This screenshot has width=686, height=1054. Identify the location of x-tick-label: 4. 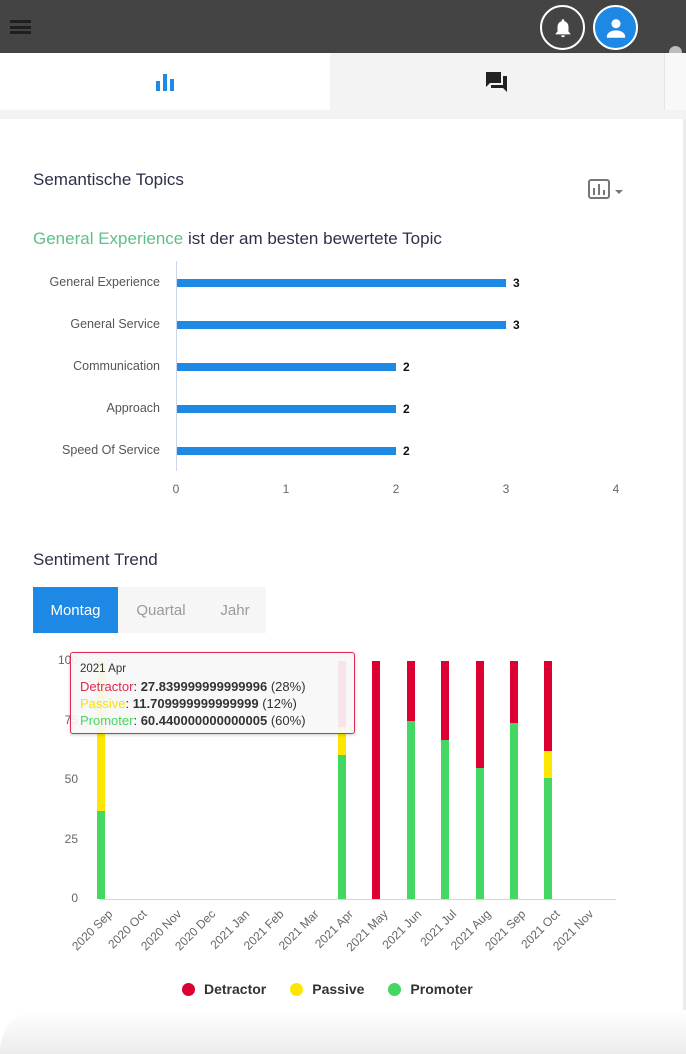
(616, 489).